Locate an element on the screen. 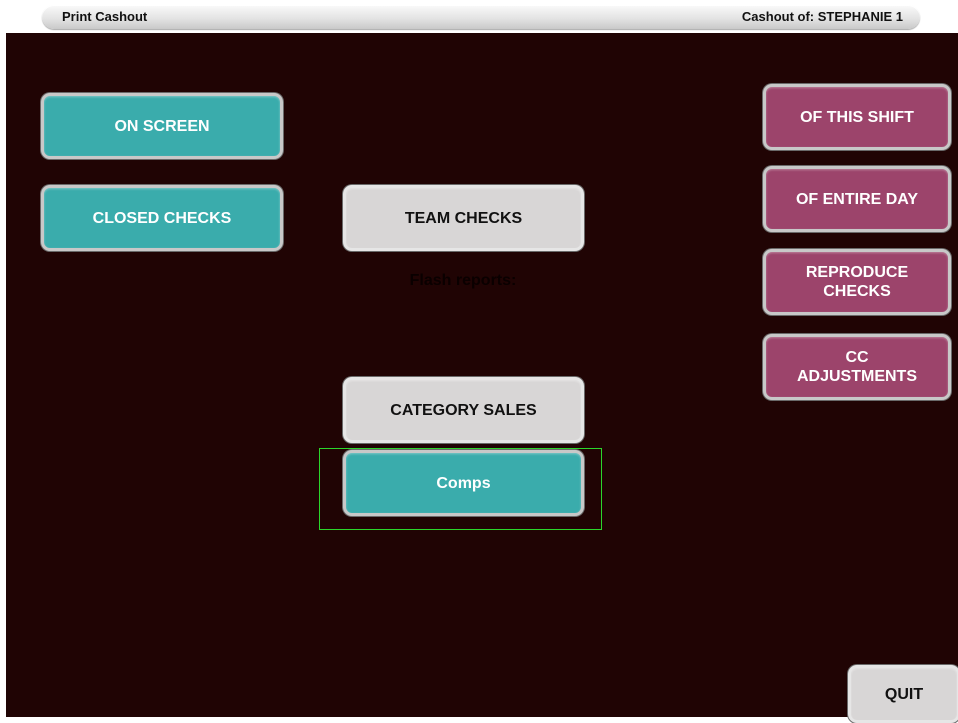  category-sales-button: CATEGORY SALES is located at coordinates (463, 410).